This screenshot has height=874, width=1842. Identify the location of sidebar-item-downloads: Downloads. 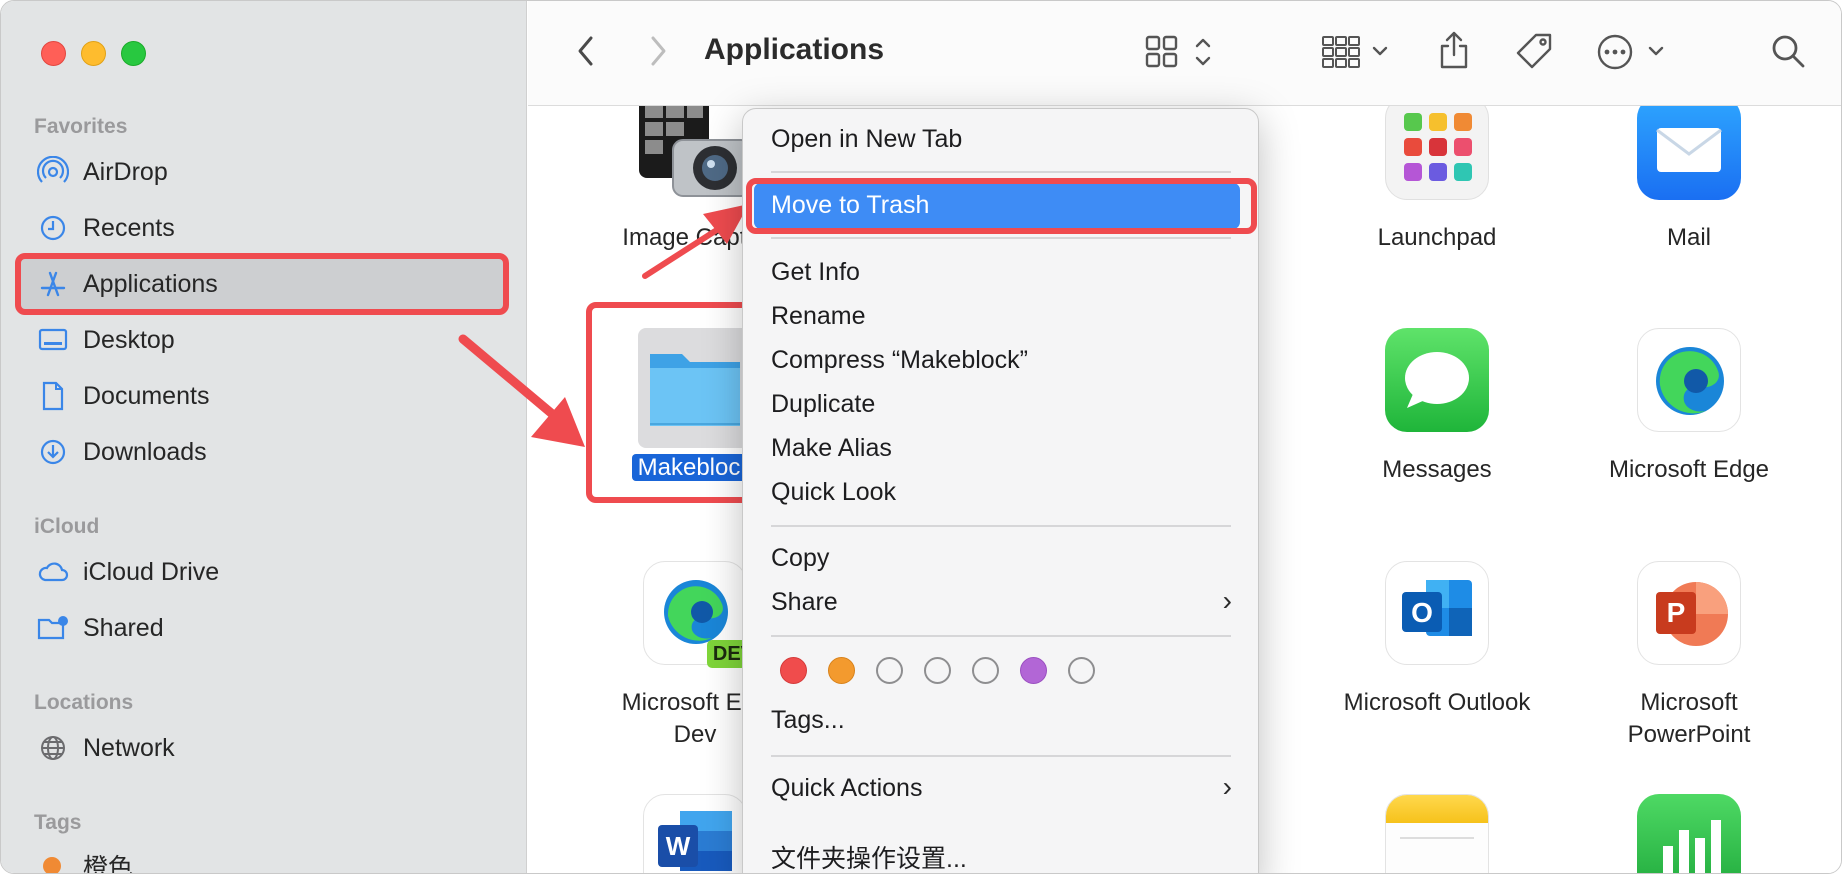
(262, 452).